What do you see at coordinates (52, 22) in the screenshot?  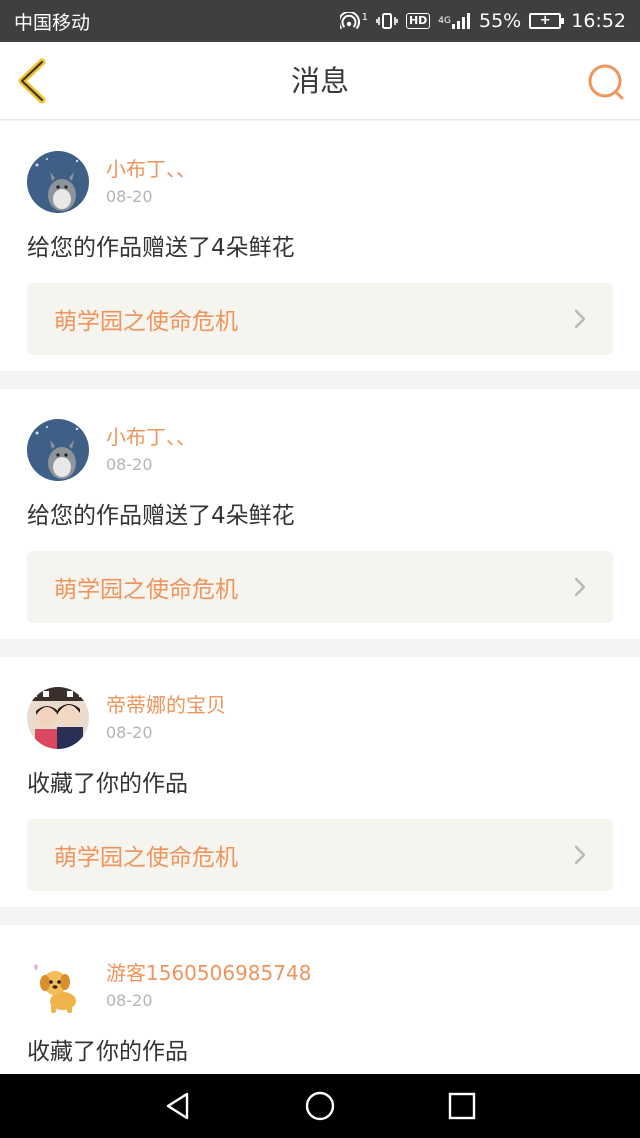 I see `carrier-label: 中国移动` at bounding box center [52, 22].